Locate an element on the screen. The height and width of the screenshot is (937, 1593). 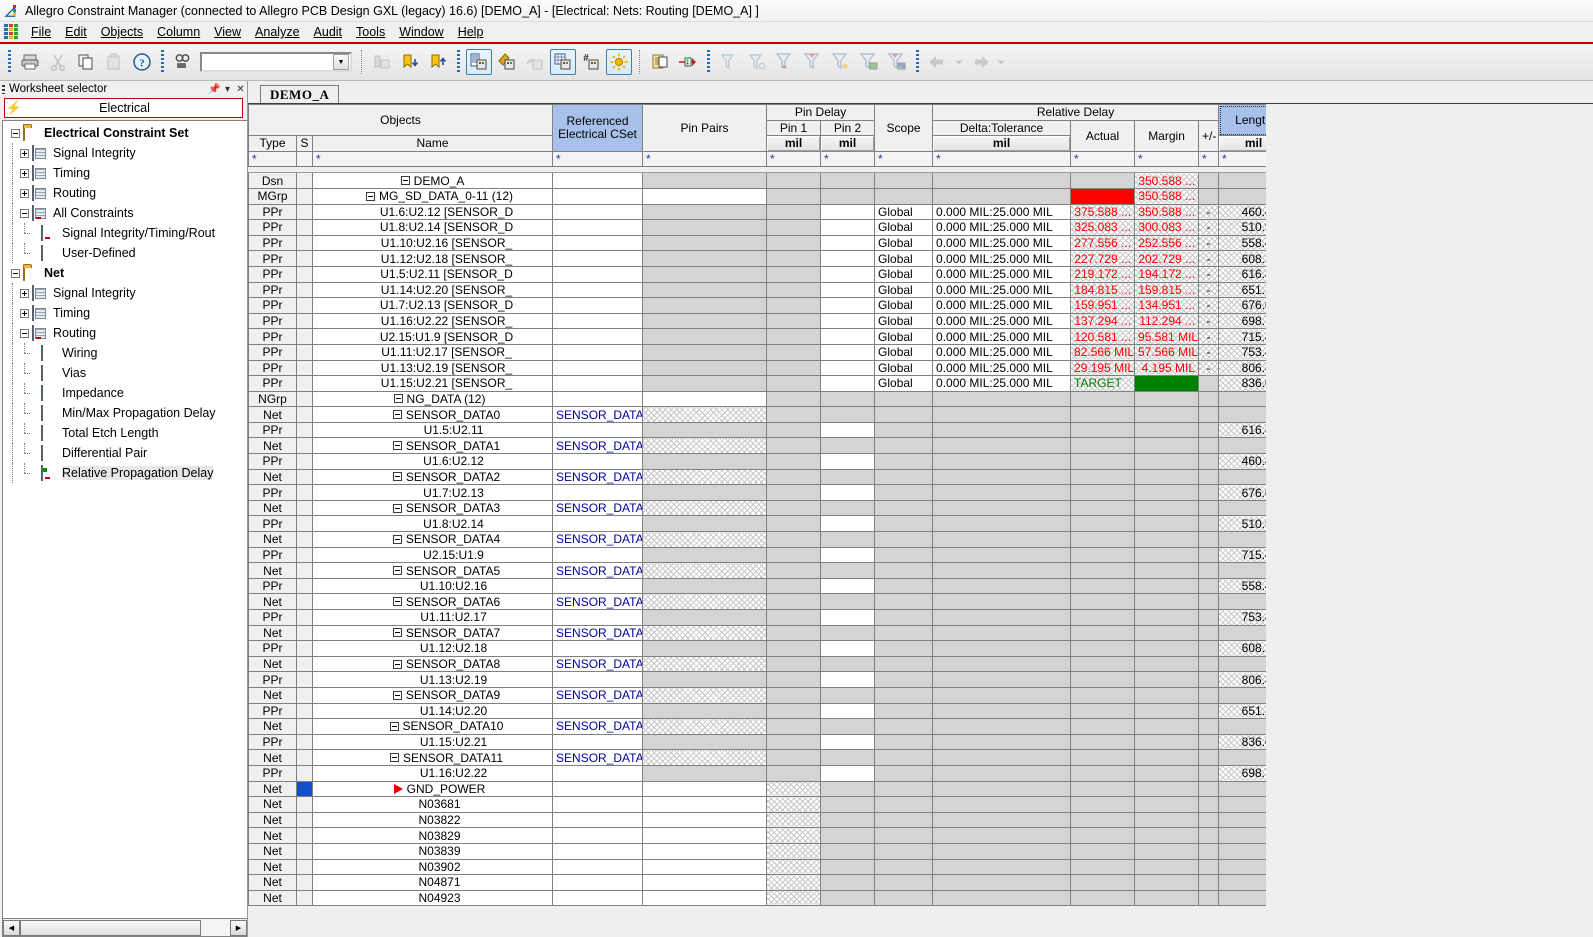
scroll-right-icon: ▶ is located at coordinates (238, 927).